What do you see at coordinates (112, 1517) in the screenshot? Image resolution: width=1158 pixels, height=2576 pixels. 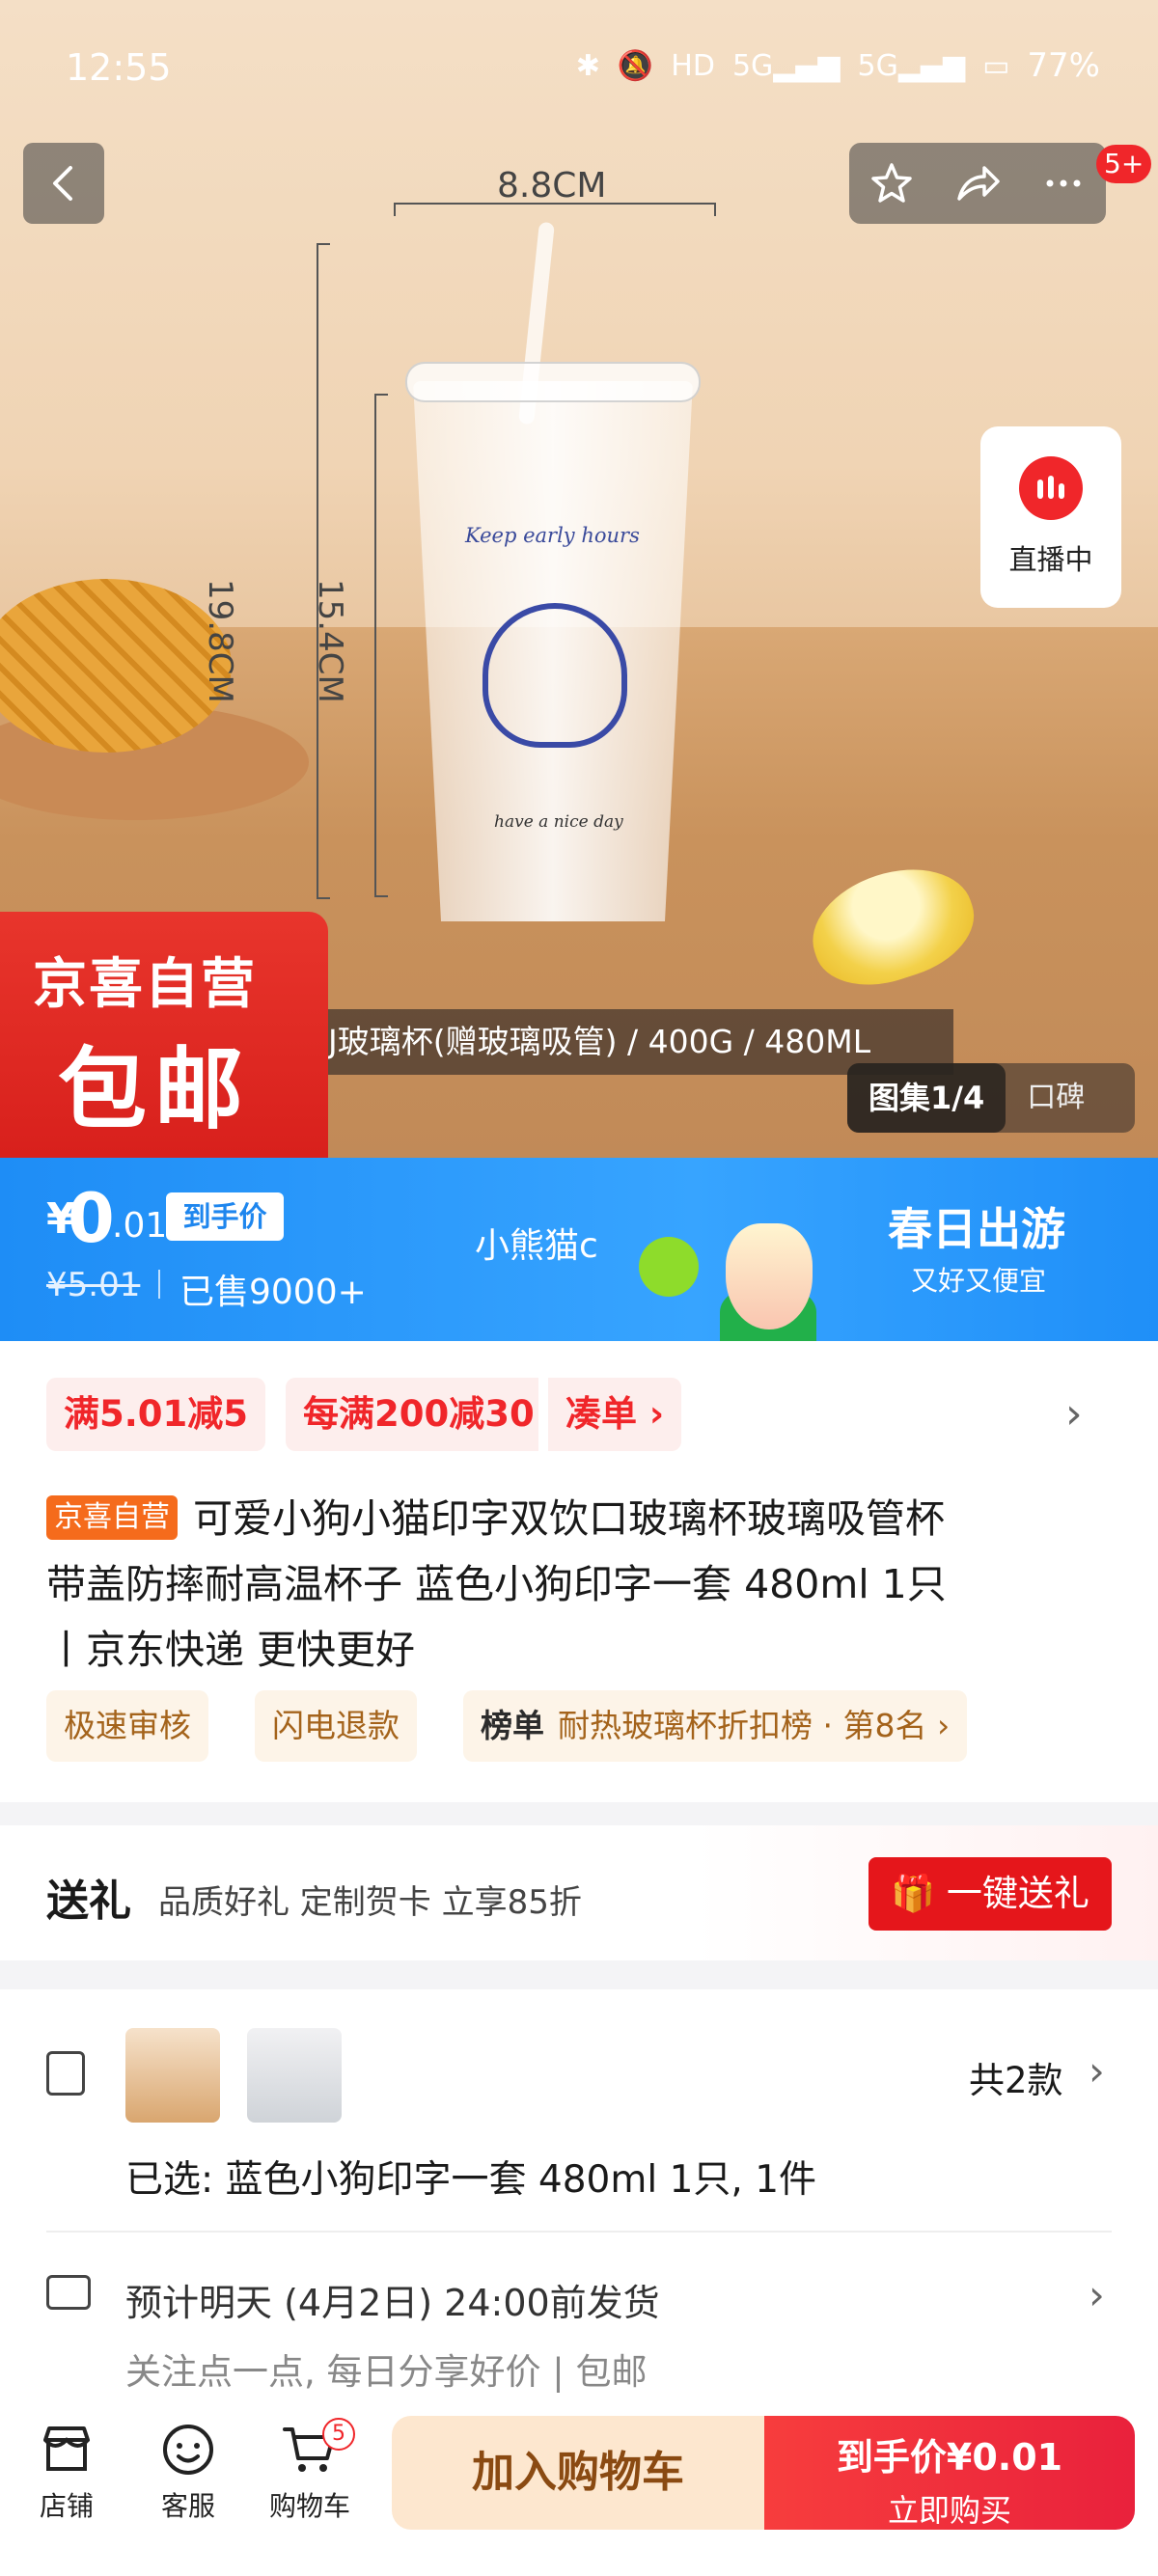 I see `jingxi-tag: 京喜自营` at bounding box center [112, 1517].